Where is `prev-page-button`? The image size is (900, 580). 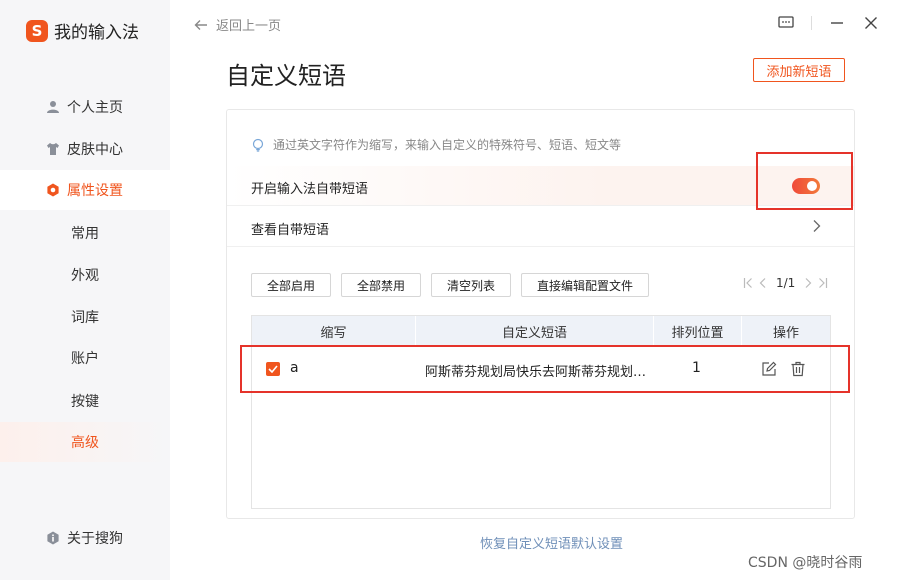
prev-page-button is located at coordinates (763, 283).